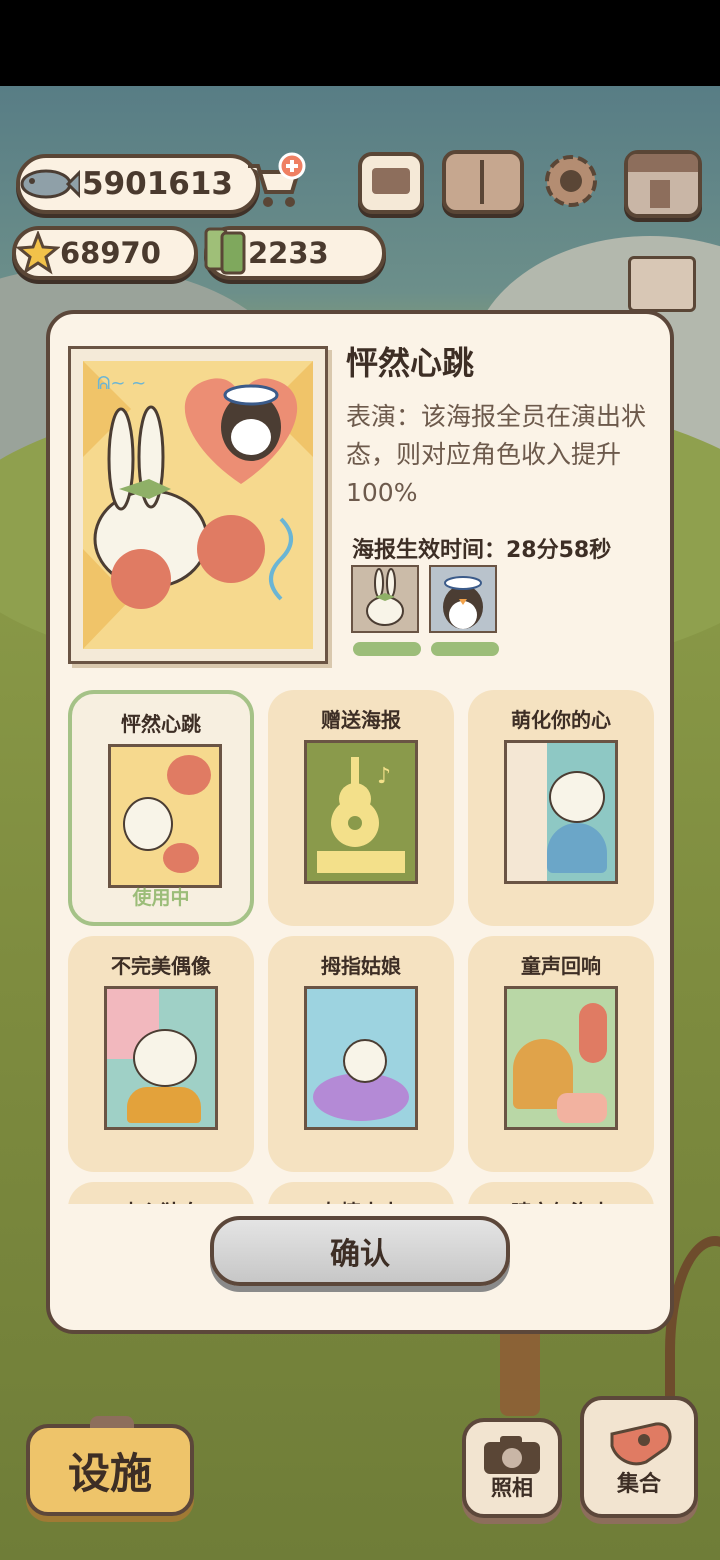  What do you see at coordinates (360, 1251) in the screenshot?
I see `confirm-button: 确认` at bounding box center [360, 1251].